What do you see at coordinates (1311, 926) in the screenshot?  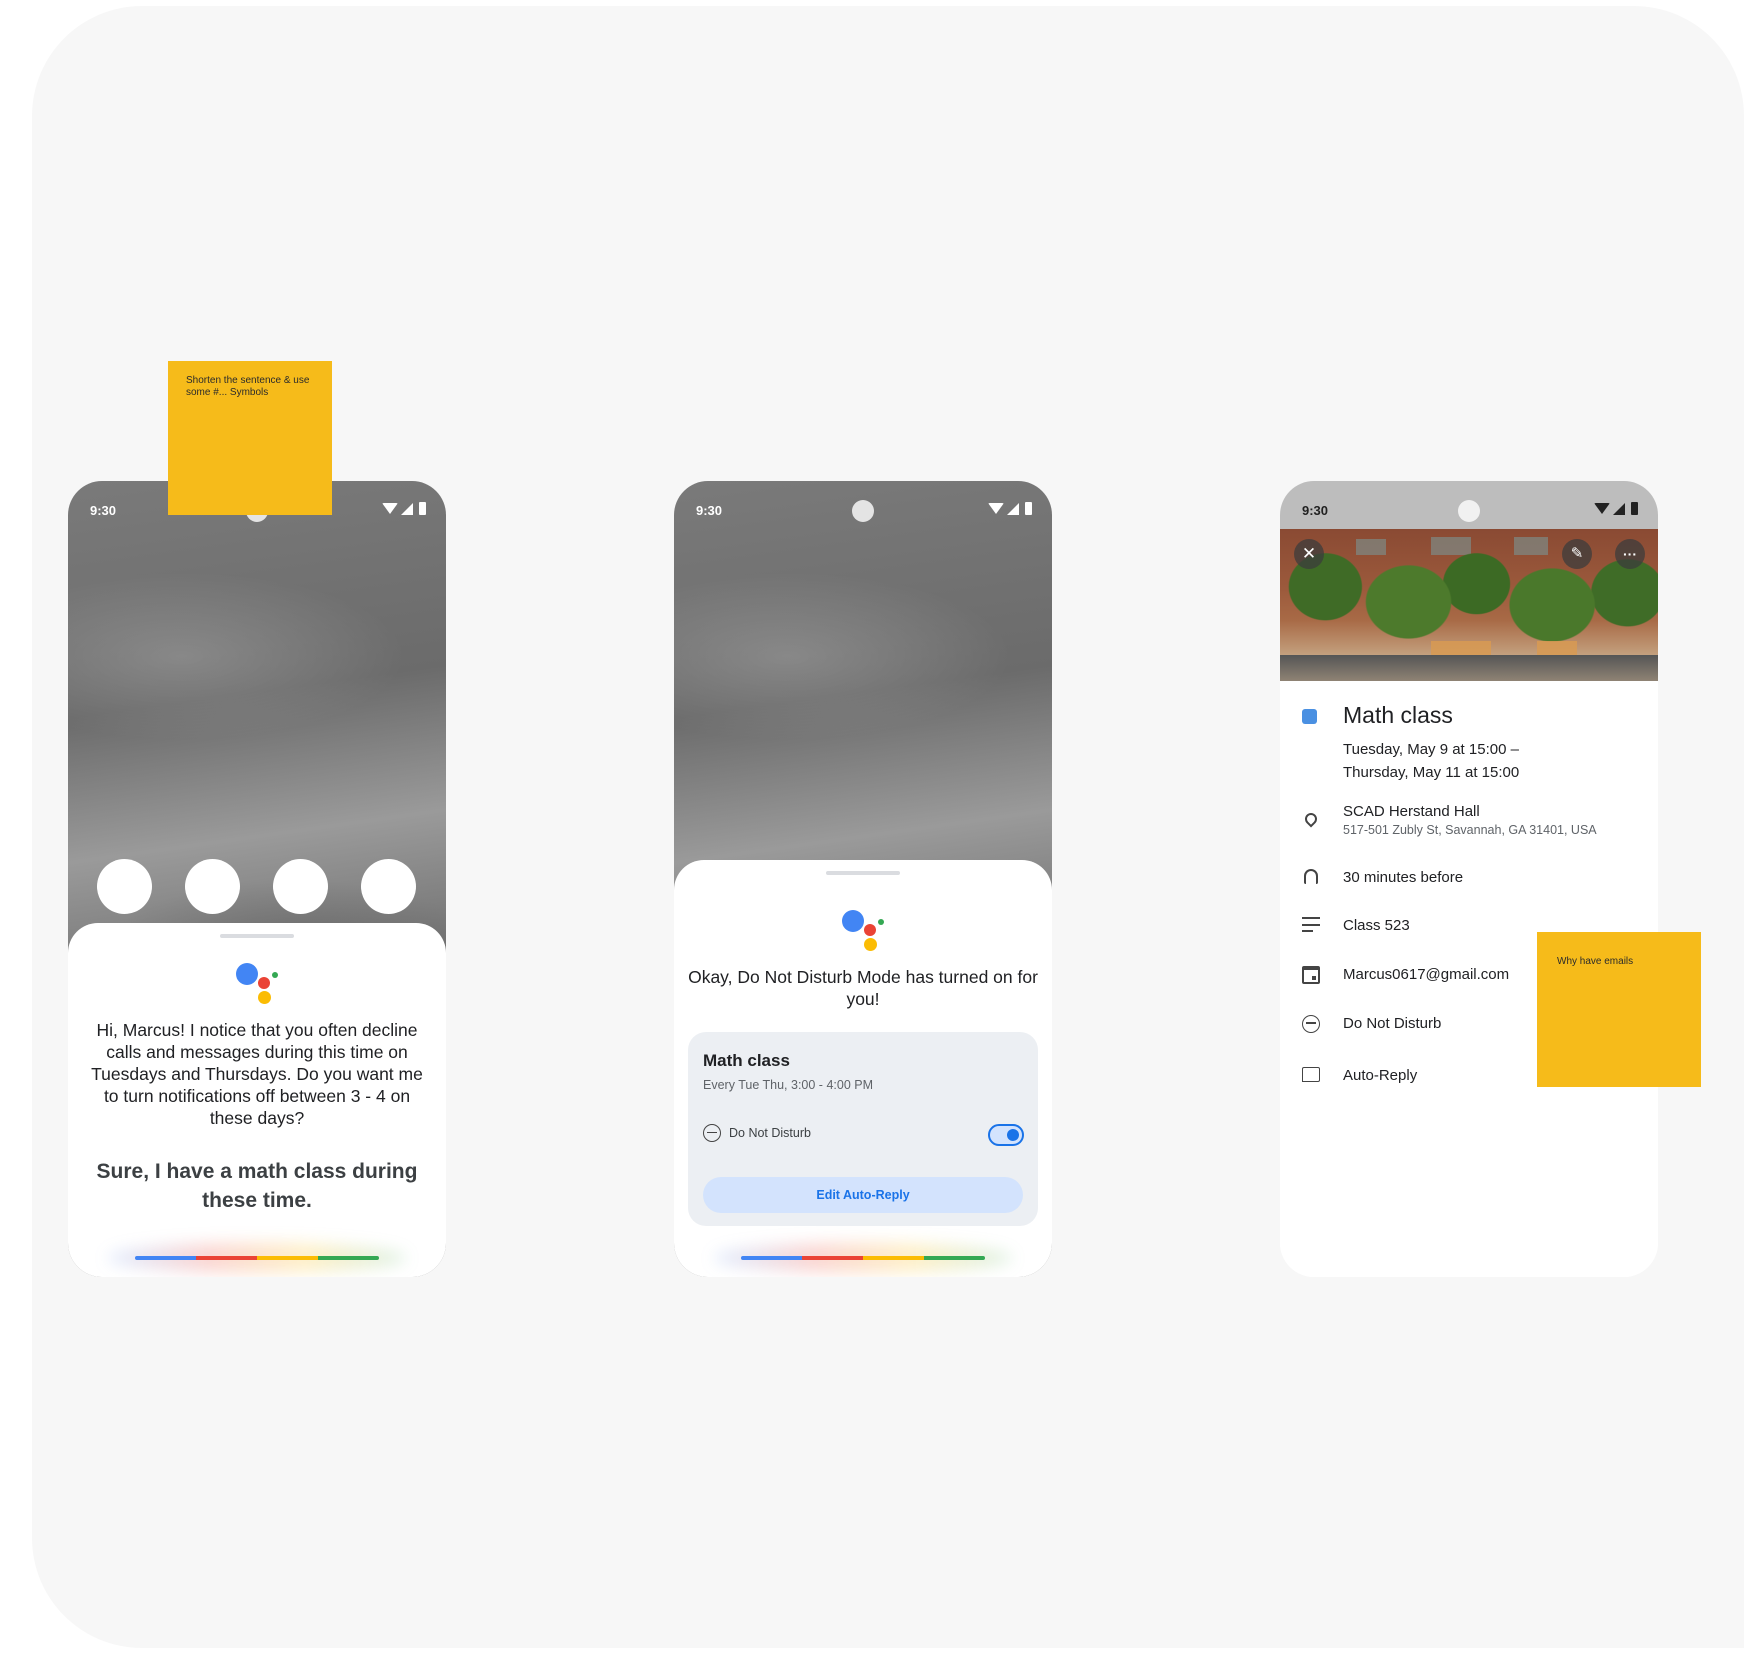 I see `notes-icon` at bounding box center [1311, 926].